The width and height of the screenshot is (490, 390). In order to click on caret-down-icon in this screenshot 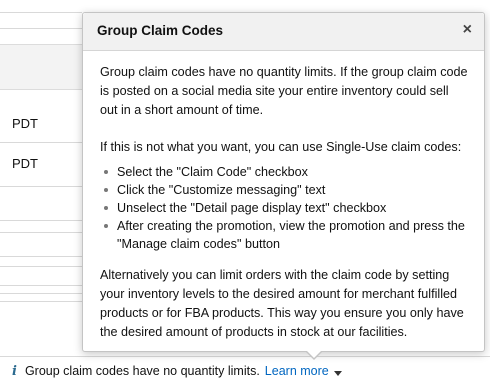, I will do `click(337, 373)`.